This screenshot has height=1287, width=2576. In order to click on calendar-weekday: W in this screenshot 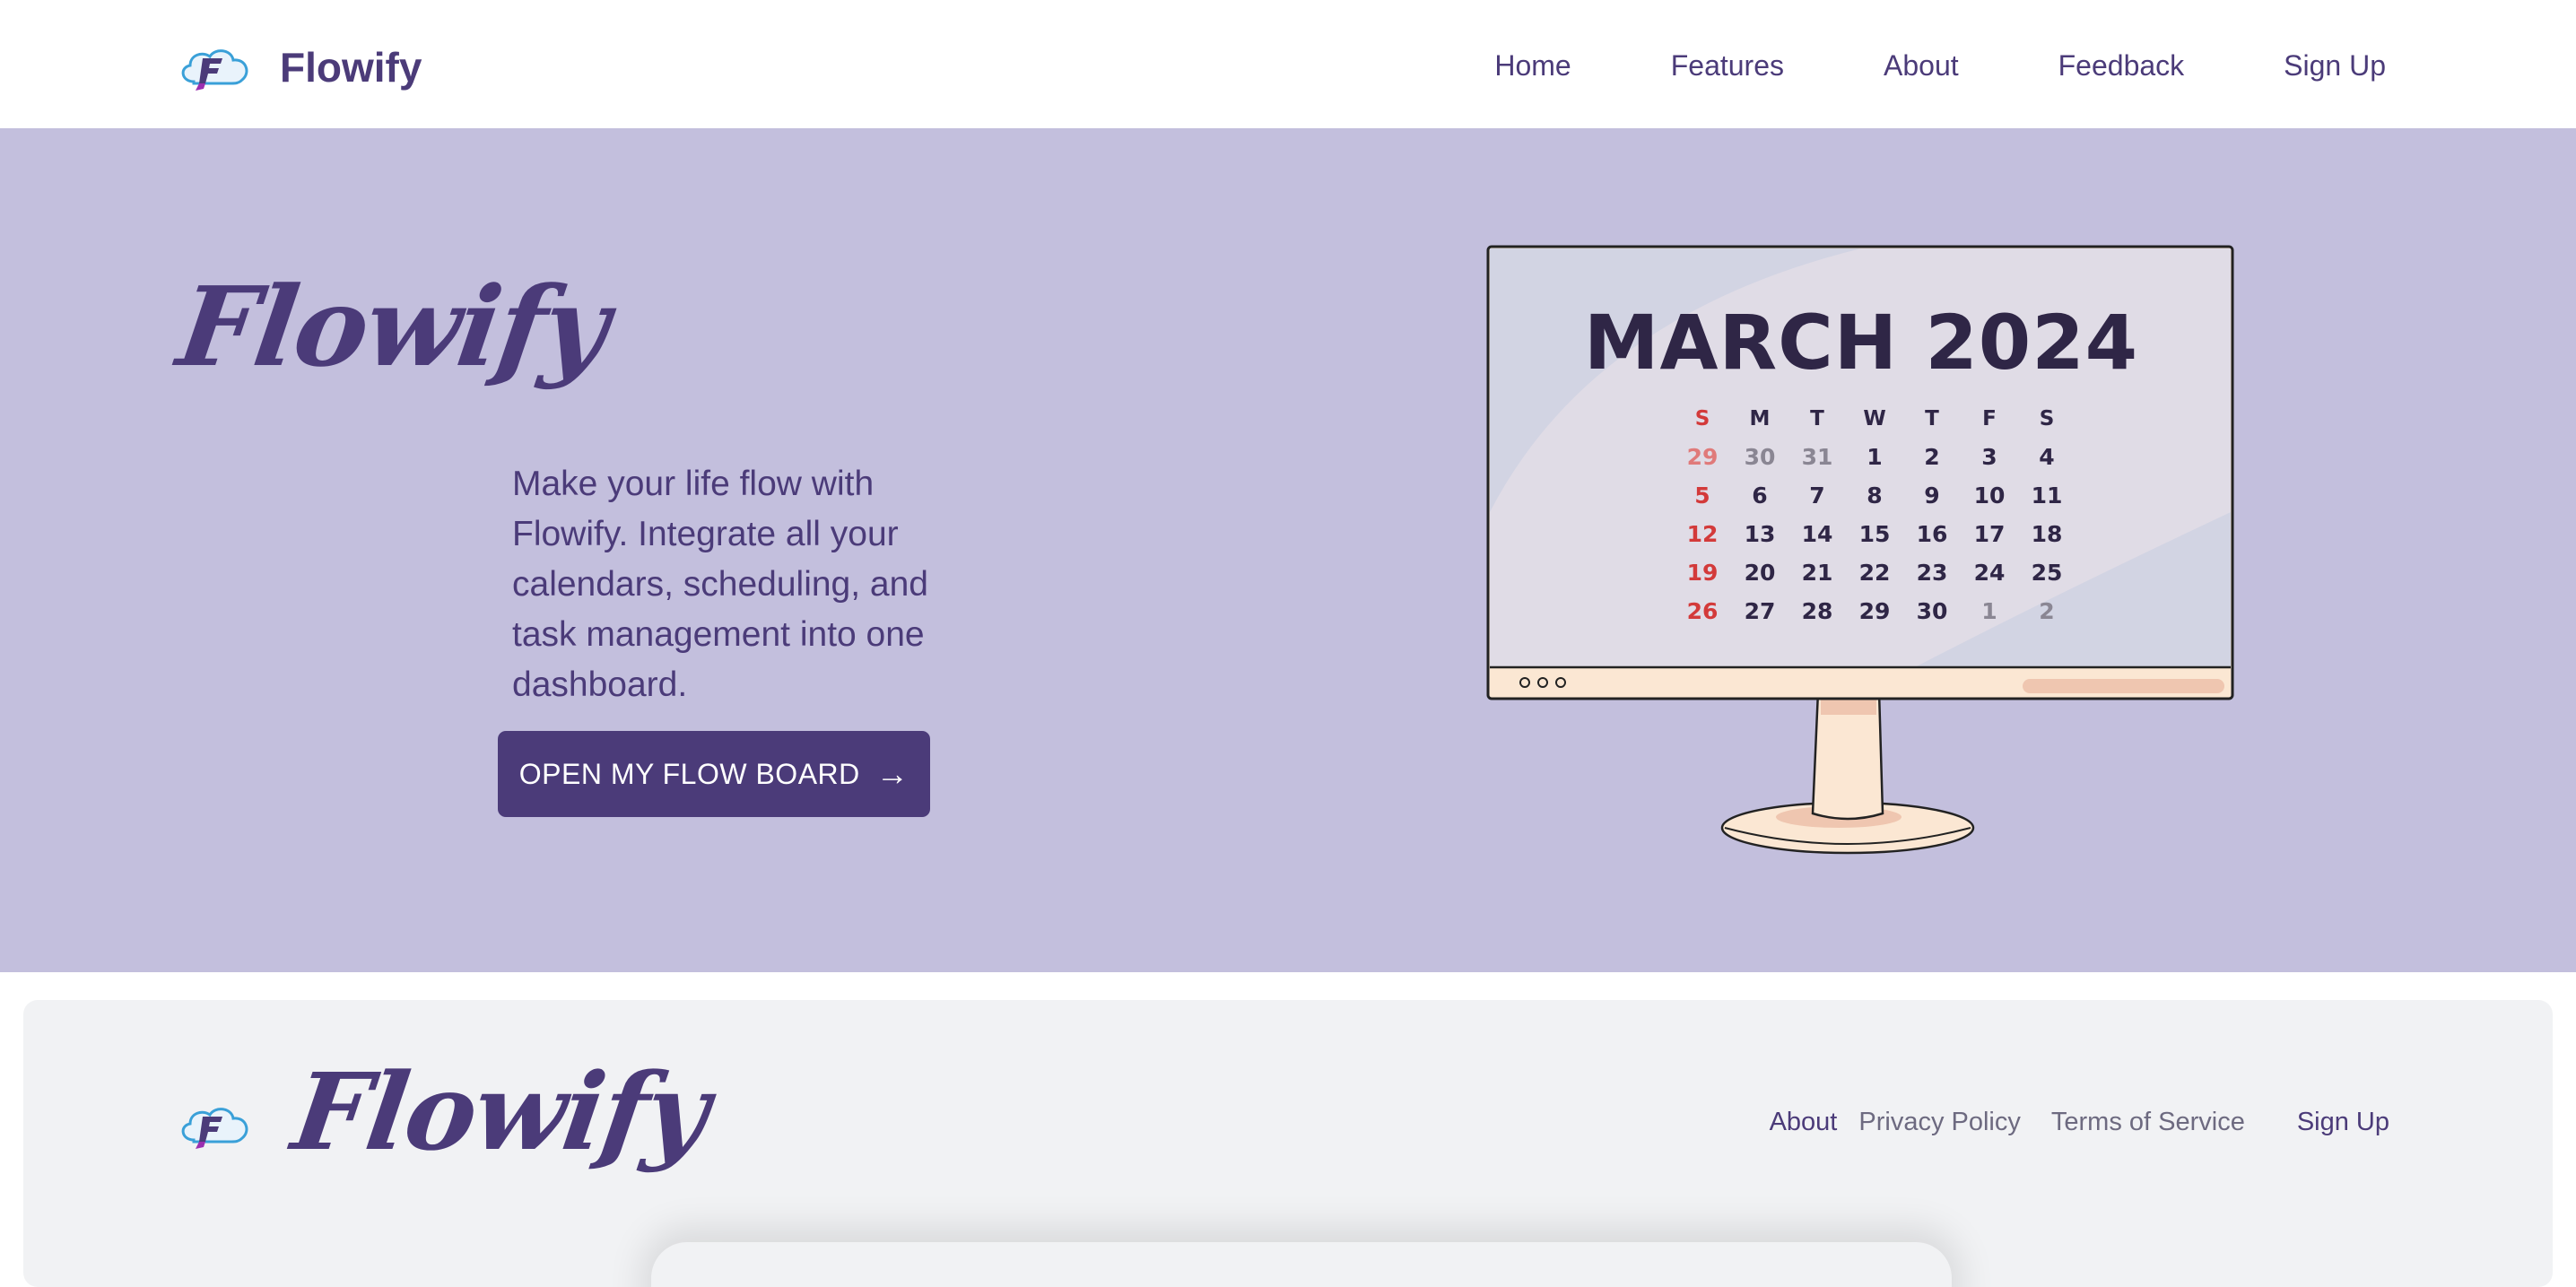, I will do `click(1874, 418)`.